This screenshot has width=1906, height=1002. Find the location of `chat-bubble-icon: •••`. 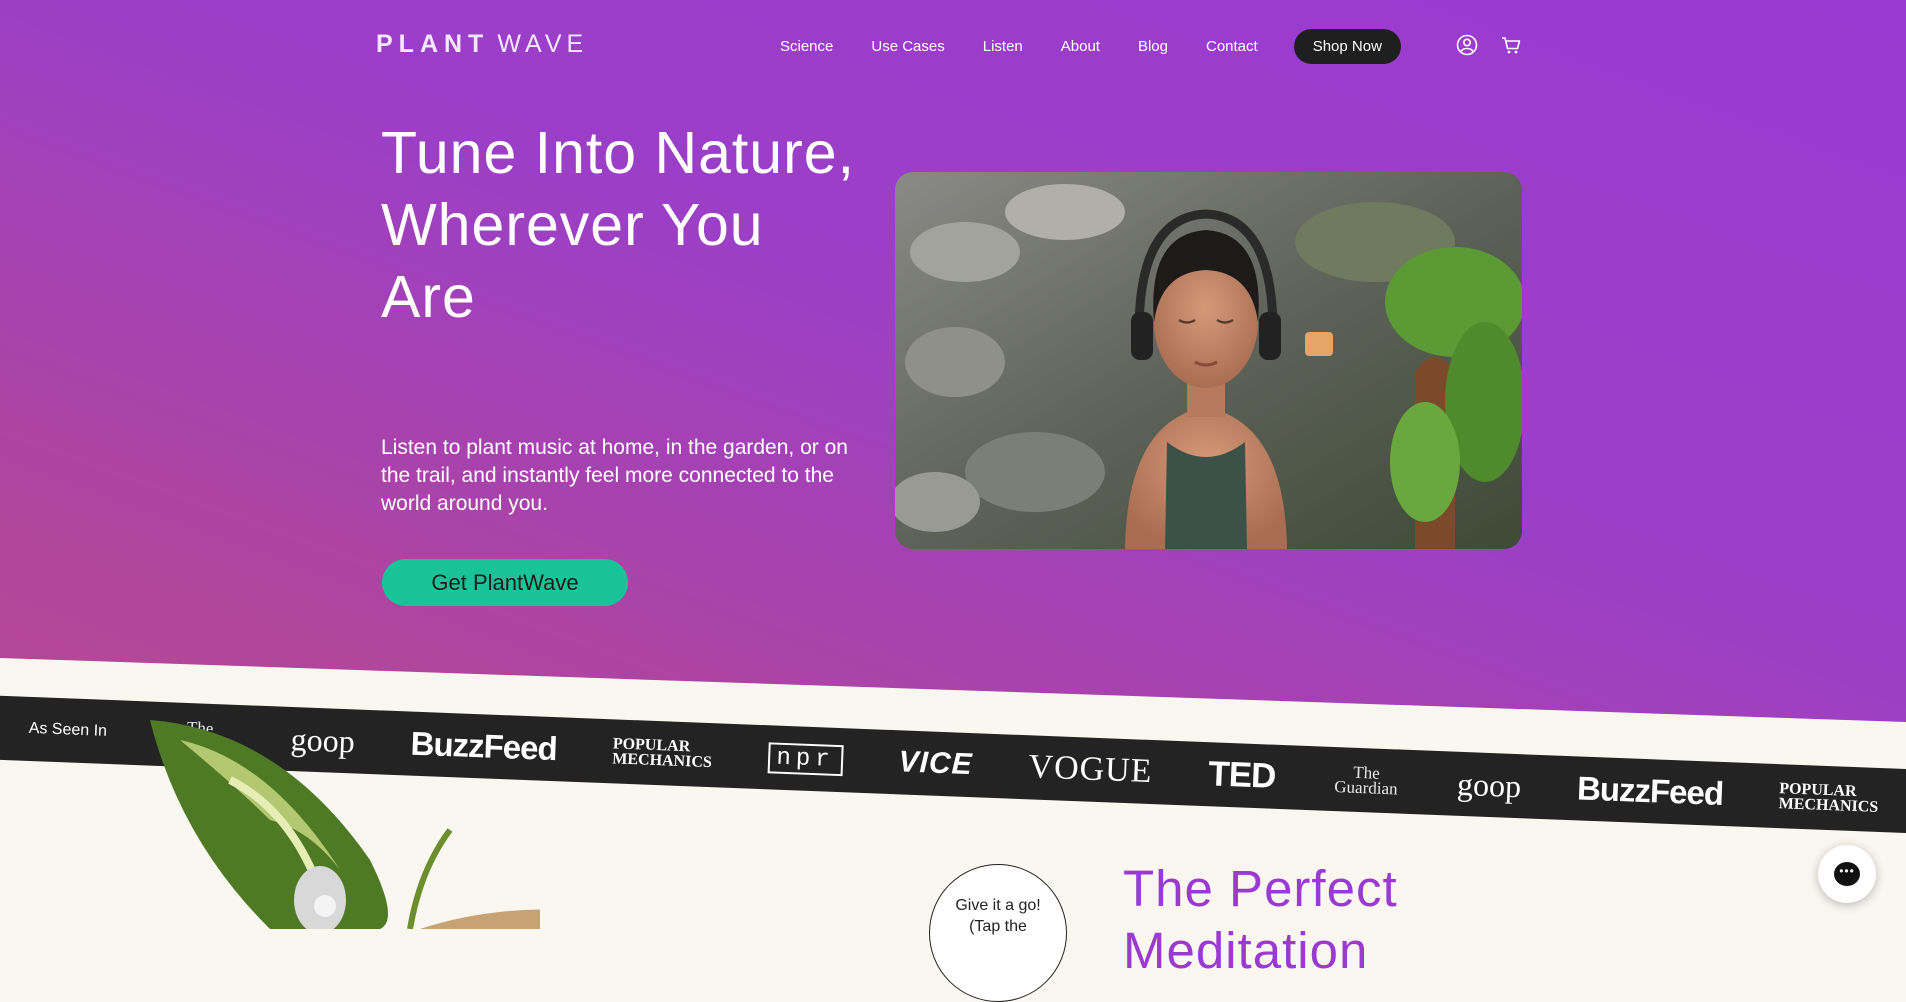

chat-bubble-icon: ••• is located at coordinates (1847, 874).